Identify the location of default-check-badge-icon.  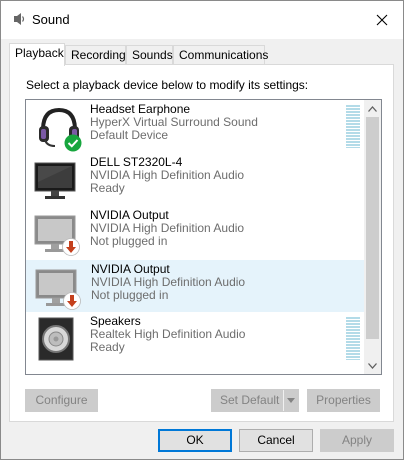
(73, 143).